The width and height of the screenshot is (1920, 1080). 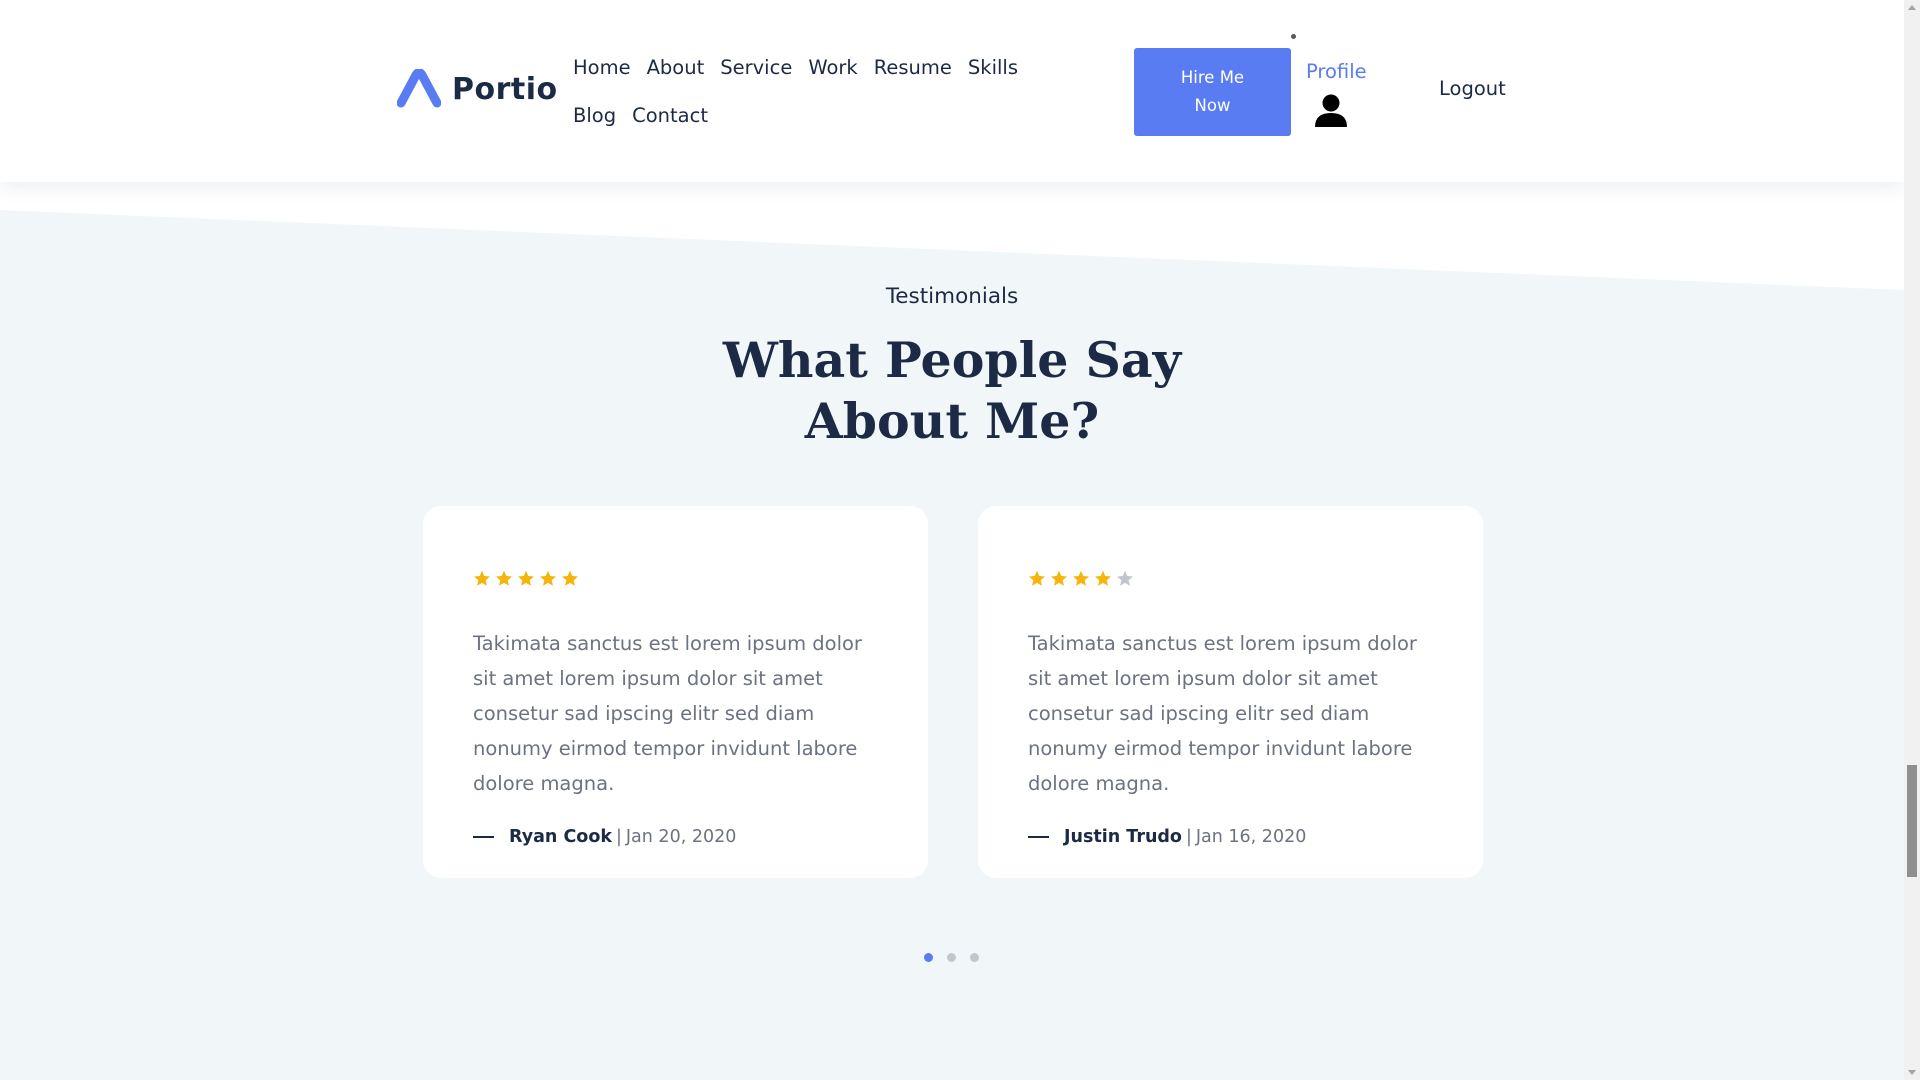 I want to click on nav-link-service: Service, so click(x=756, y=68).